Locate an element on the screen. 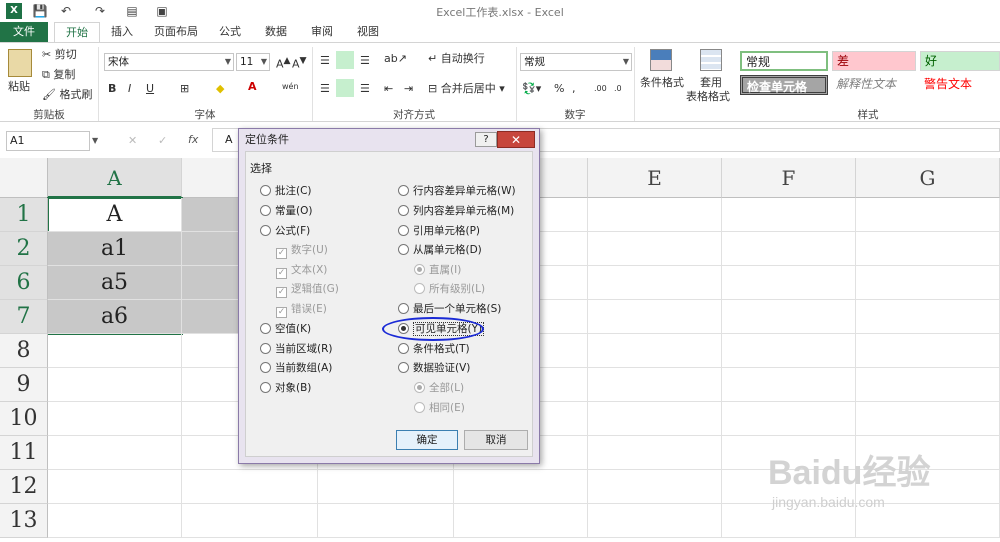 The image size is (1000, 542). row-header: 7 is located at coordinates (24, 317).